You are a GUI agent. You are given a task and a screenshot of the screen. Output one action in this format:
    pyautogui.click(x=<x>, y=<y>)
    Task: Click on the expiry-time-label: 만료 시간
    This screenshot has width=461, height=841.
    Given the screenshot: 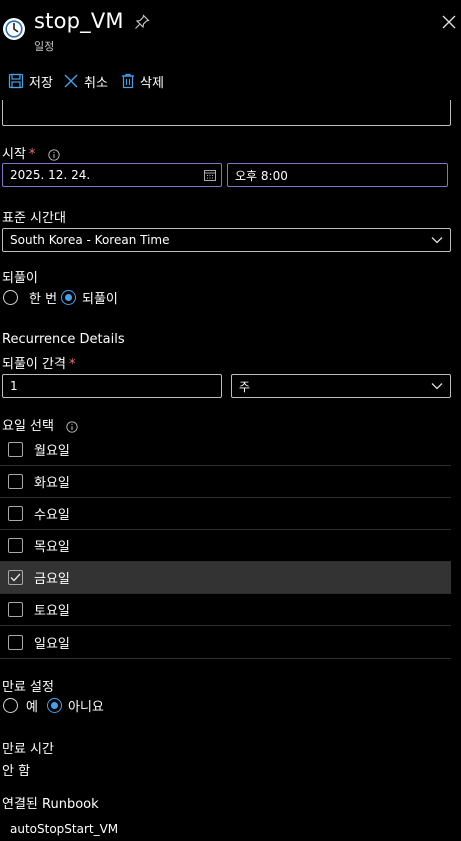 What is the action you would take?
    pyautogui.click(x=28, y=749)
    